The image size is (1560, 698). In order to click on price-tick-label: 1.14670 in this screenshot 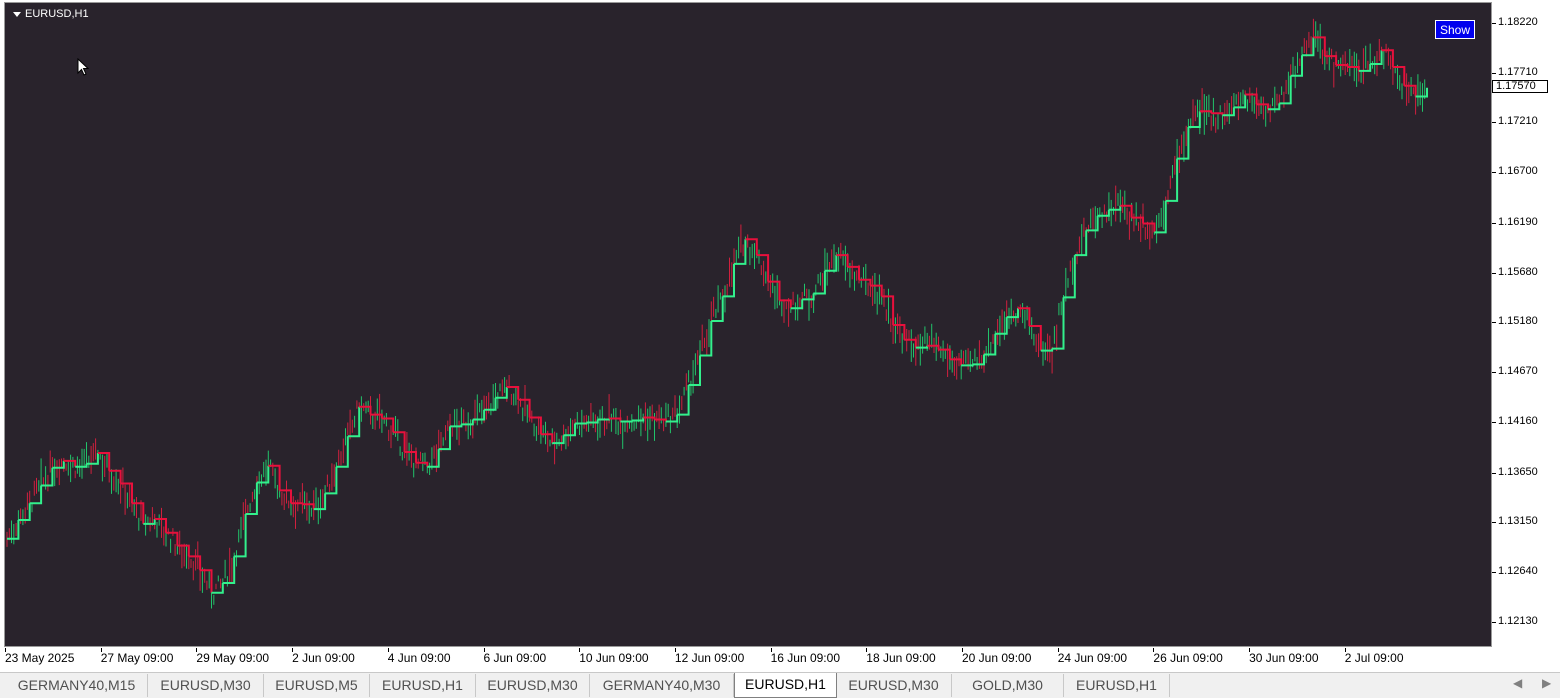, I will do `click(1518, 371)`.